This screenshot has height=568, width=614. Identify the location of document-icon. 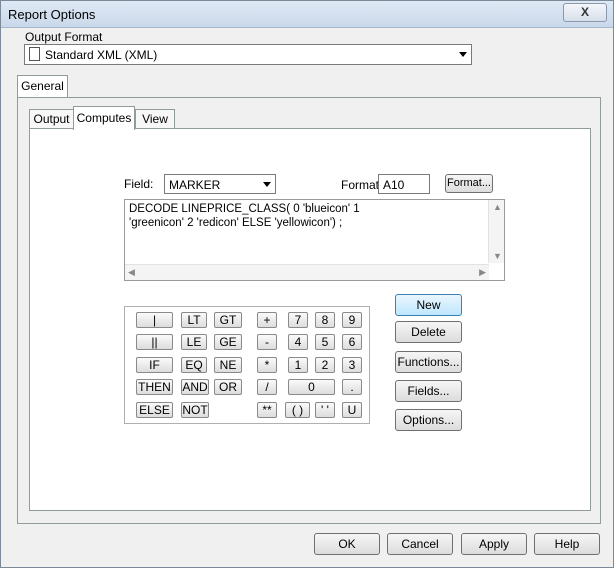
(34, 54).